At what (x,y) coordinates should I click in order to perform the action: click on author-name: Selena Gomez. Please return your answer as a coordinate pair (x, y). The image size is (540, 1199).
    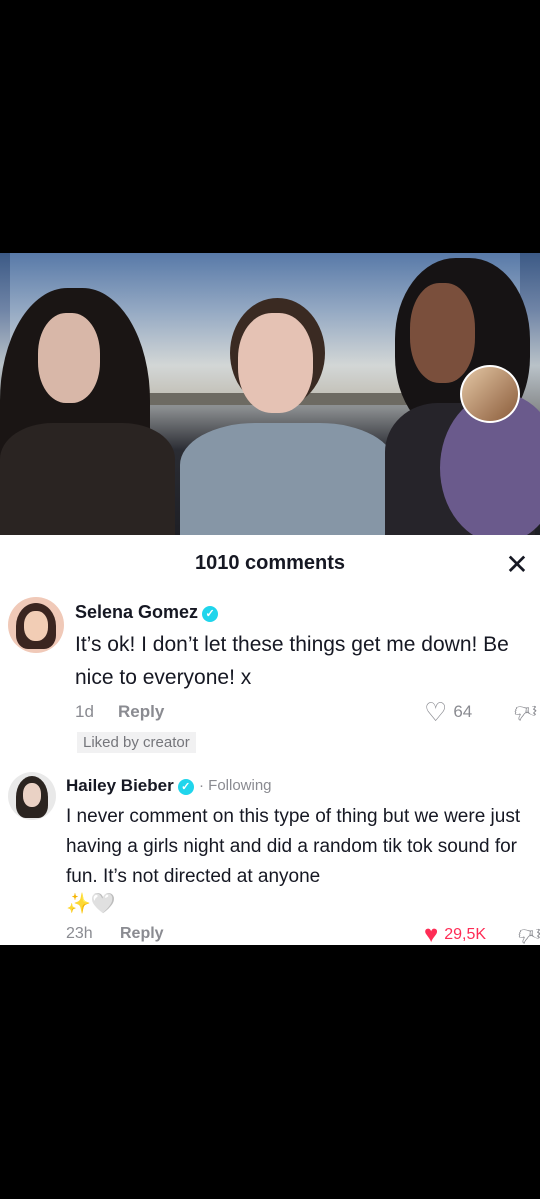
    Looking at the image, I should click on (136, 612).